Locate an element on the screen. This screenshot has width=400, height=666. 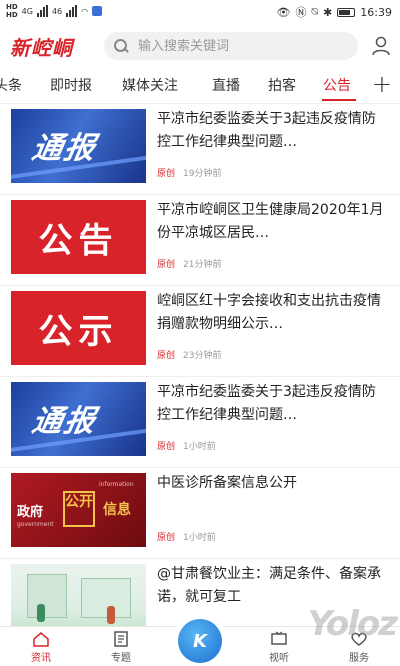
center-action-button: K is located at coordinates (200, 639).